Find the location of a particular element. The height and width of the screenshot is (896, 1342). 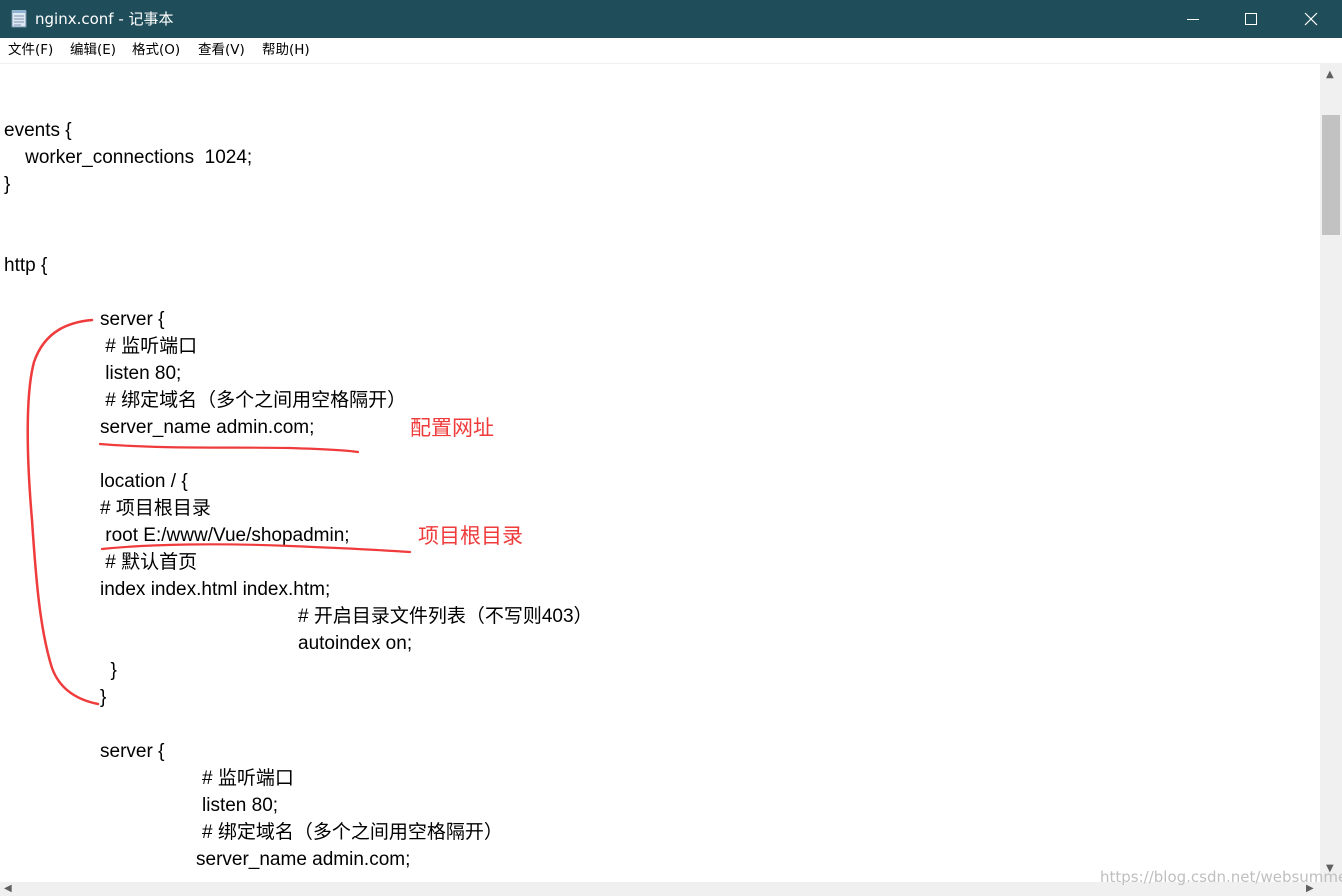

minimize-icon is located at coordinates (1193, 19).